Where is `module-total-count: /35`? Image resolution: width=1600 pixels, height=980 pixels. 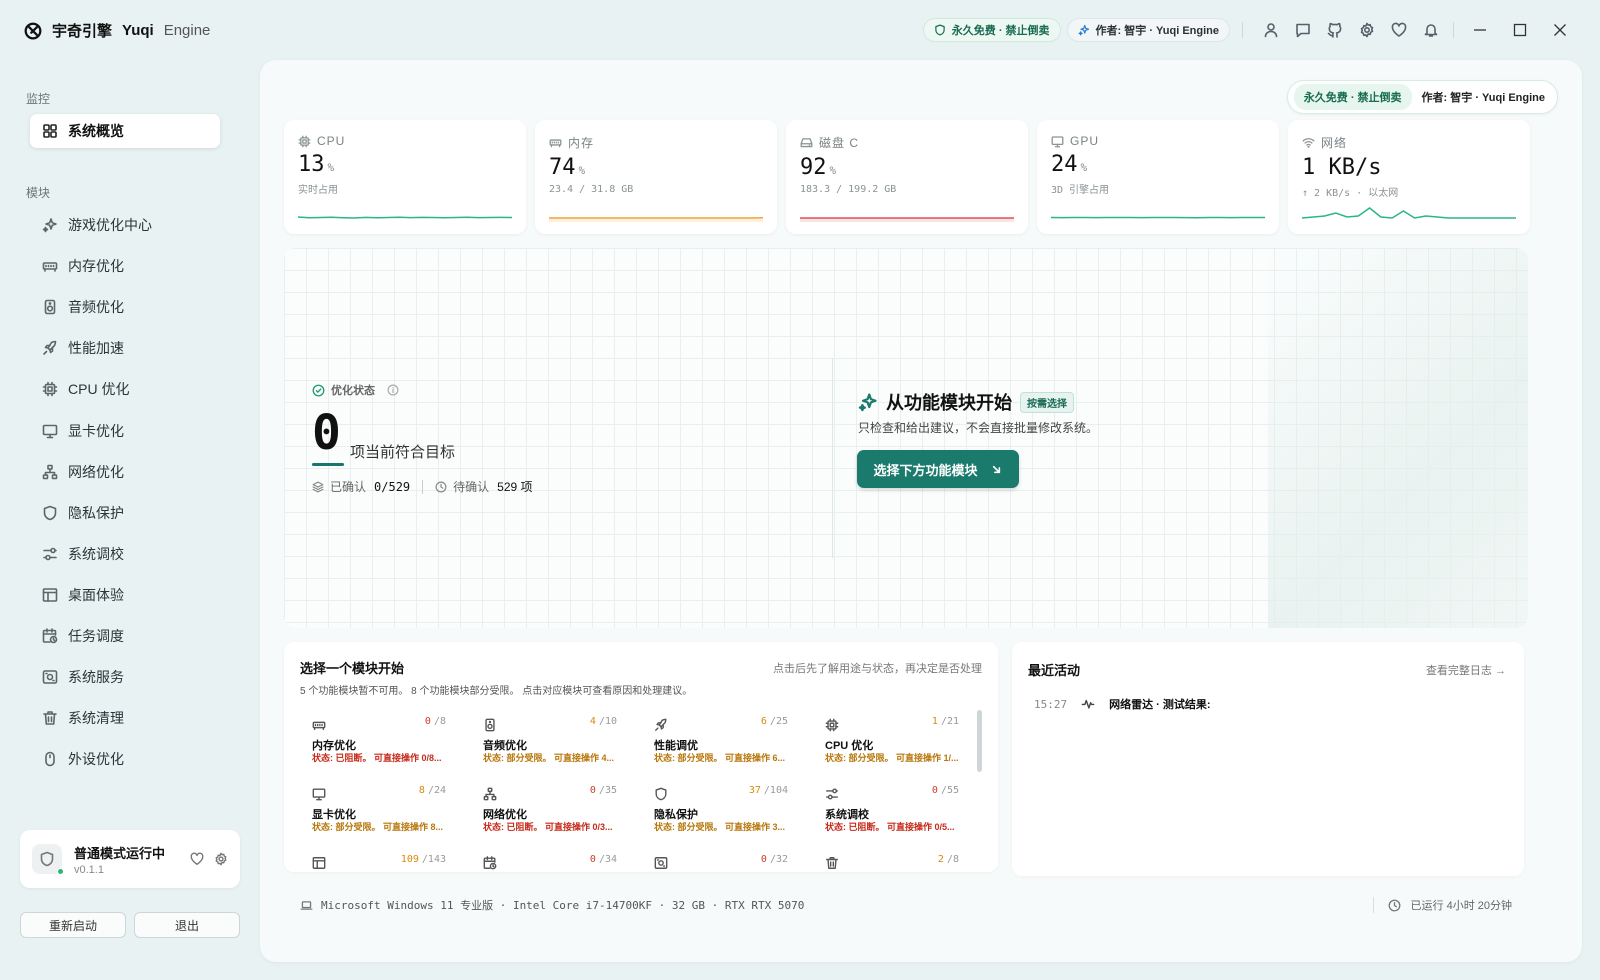 module-total-count: /35 is located at coordinates (607, 790).